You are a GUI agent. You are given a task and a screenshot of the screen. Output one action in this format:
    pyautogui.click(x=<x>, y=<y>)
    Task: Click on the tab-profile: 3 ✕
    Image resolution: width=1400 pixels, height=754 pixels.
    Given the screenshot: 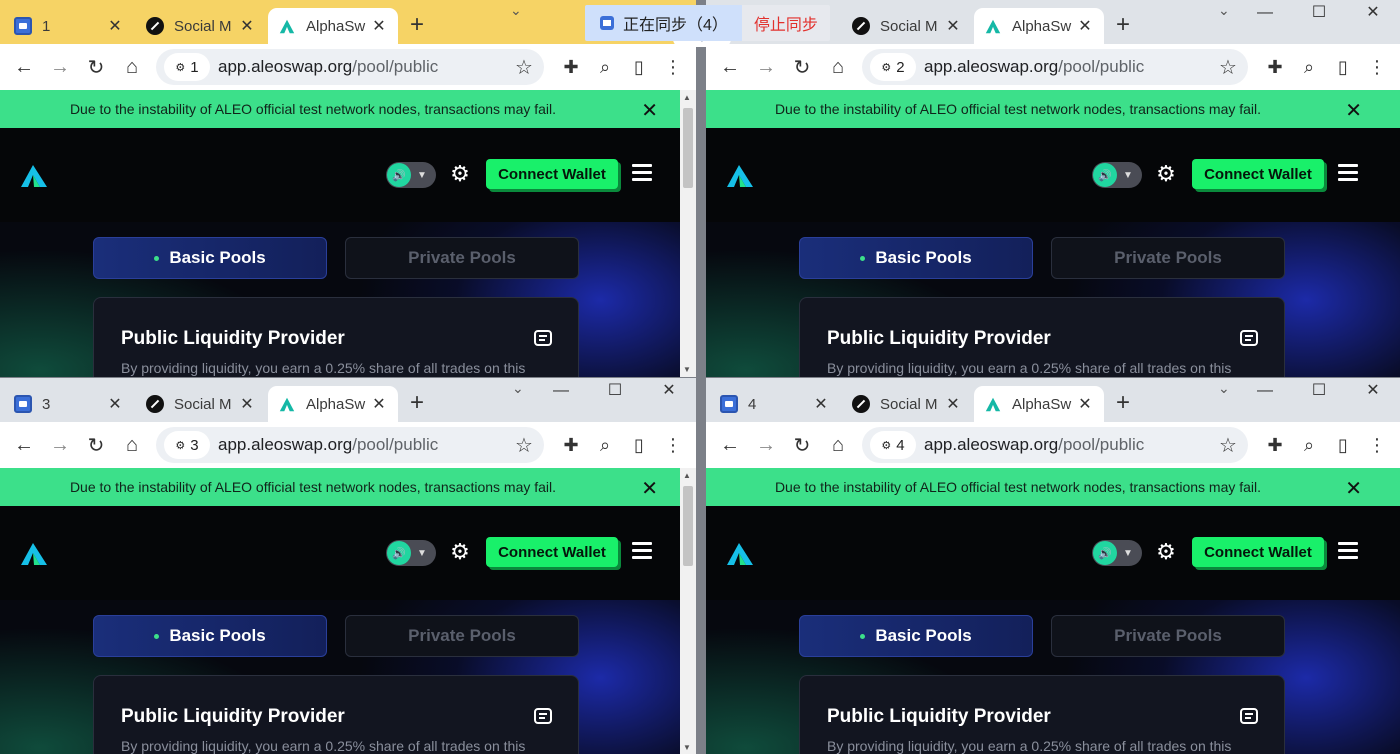 What is the action you would take?
    pyautogui.click(x=69, y=404)
    